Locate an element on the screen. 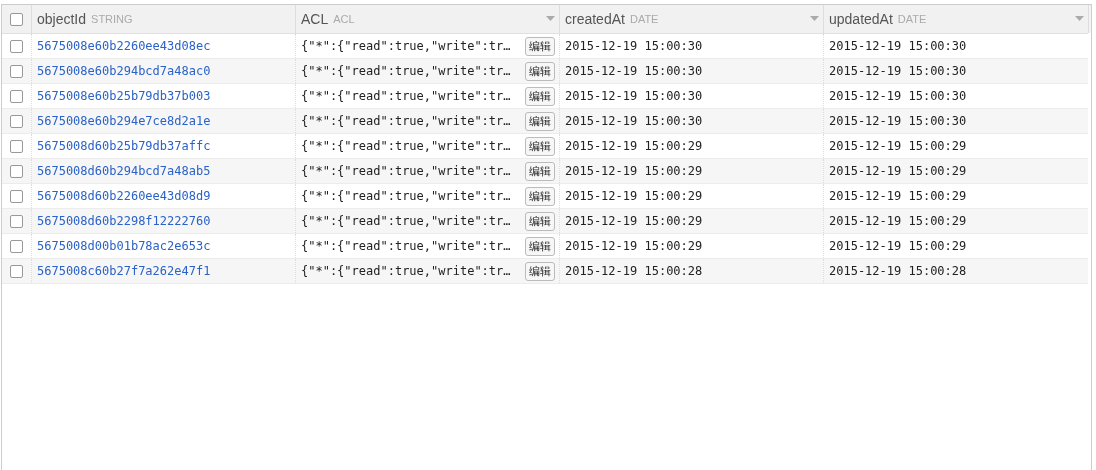 Image resolution: width=1096 pixels, height=470 pixels. column-header: createdAt DATE is located at coordinates (691, 19).